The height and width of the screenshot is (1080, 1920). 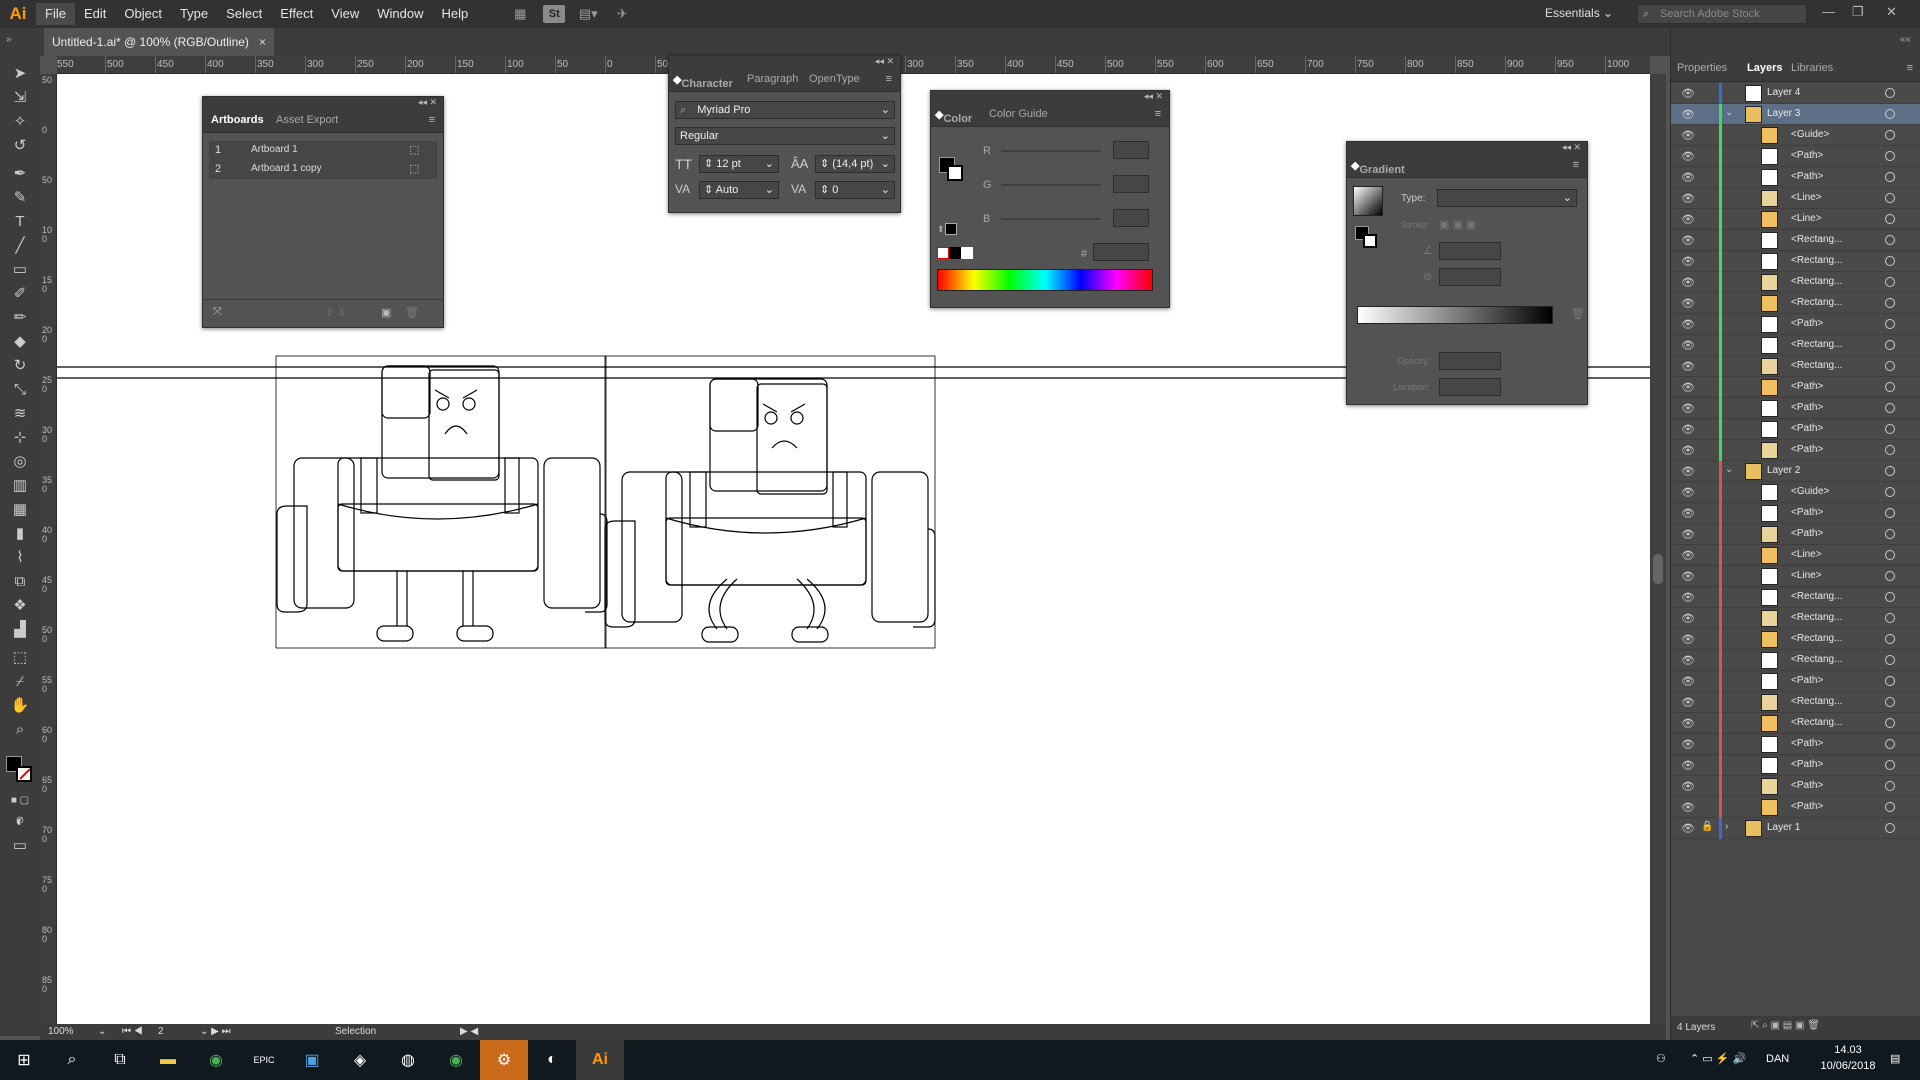 What do you see at coordinates (307, 120) in the screenshot?
I see `tab-asset-export: Asset Export` at bounding box center [307, 120].